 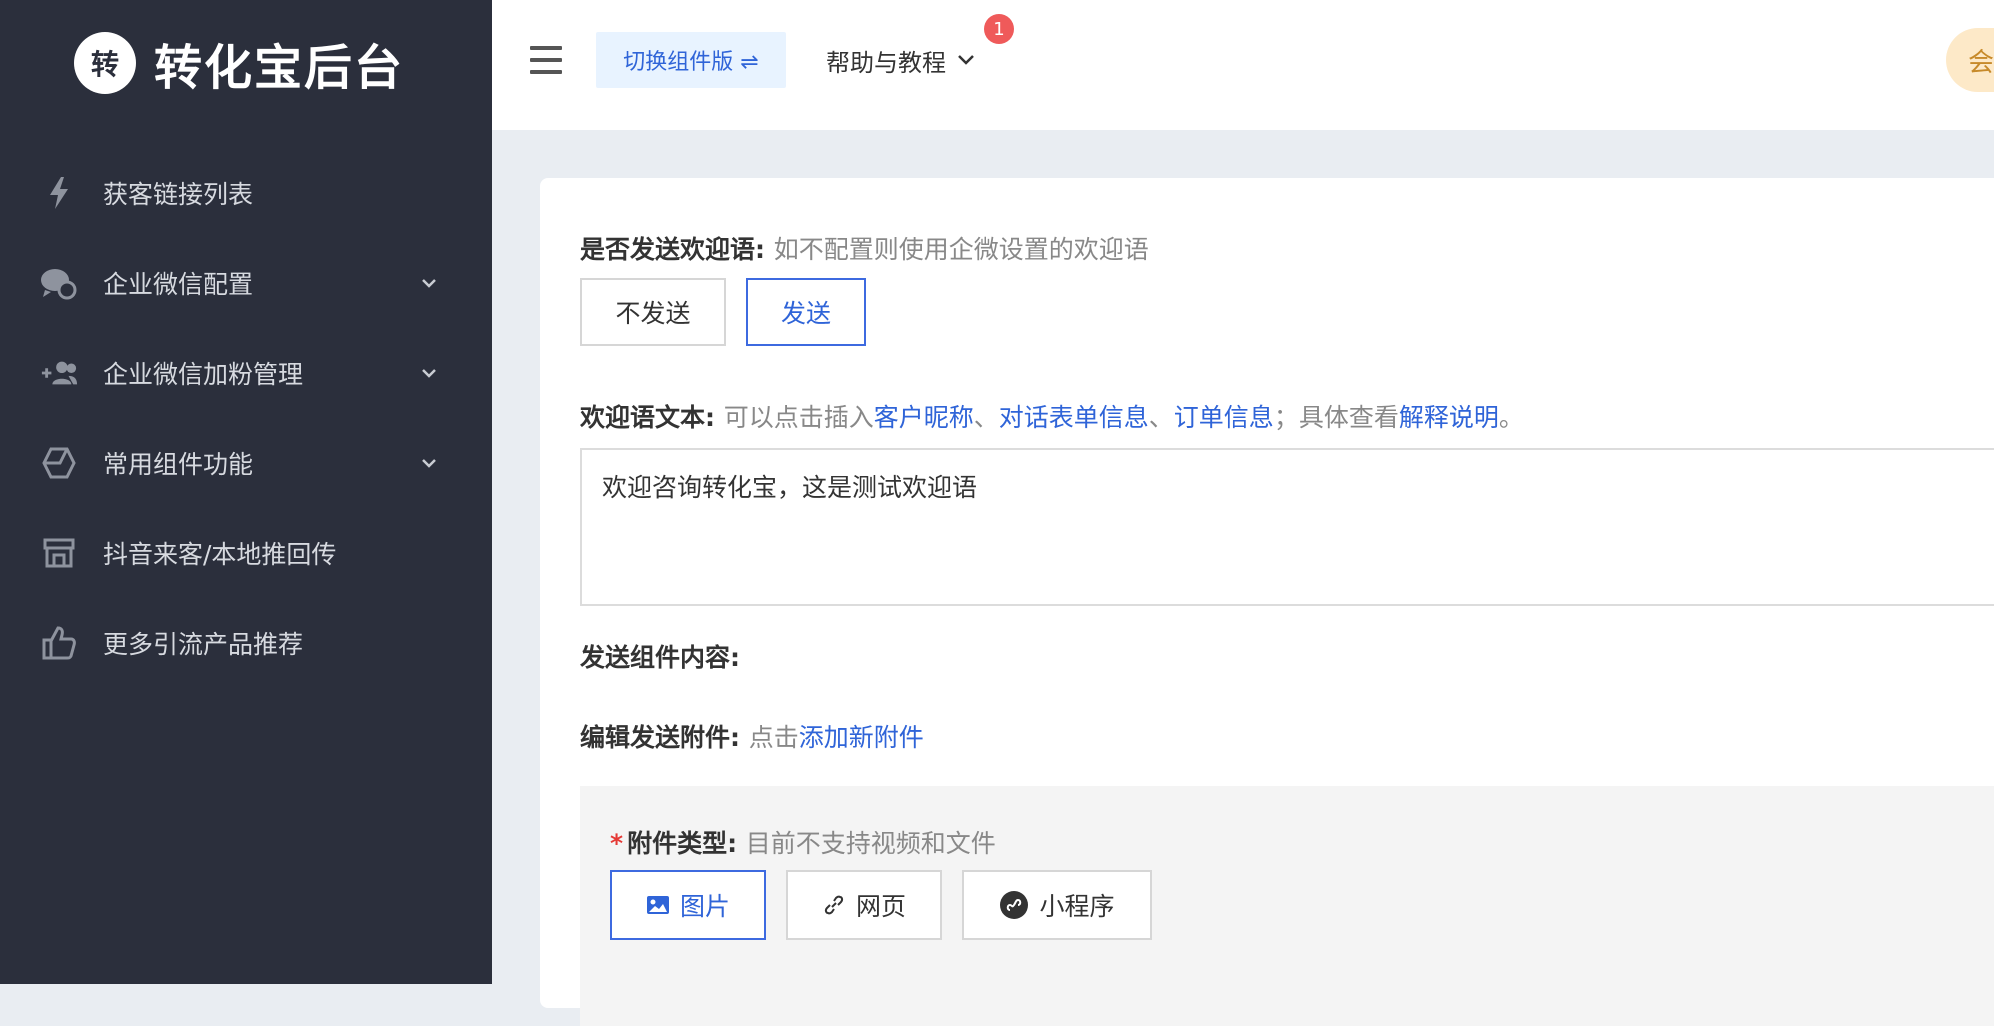 What do you see at coordinates (864, 905) in the screenshot?
I see `type-webpage-button: 网页` at bounding box center [864, 905].